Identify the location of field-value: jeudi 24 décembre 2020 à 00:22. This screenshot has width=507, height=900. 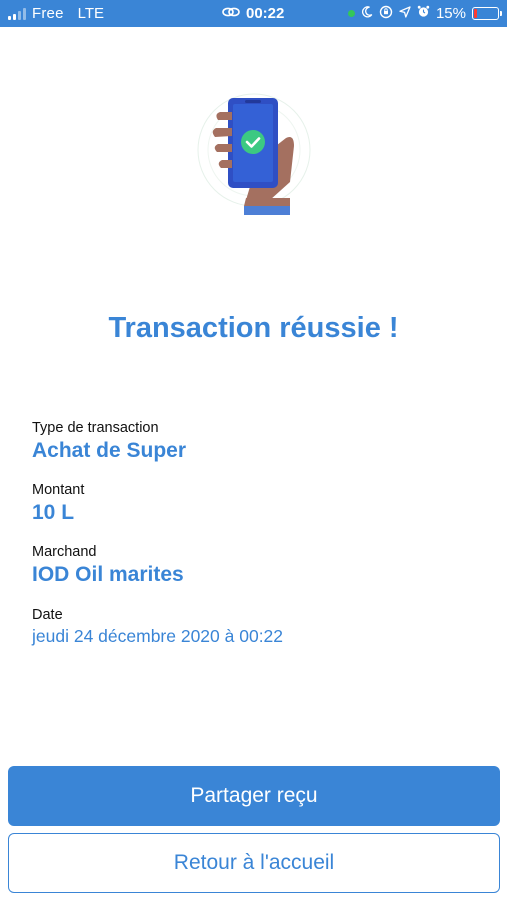
(158, 636).